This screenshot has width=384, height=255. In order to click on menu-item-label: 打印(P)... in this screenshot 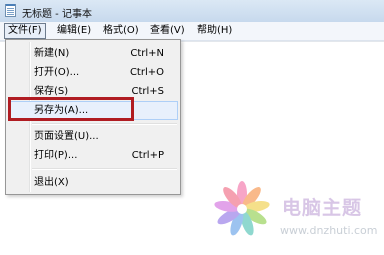, I will do `click(56, 155)`.